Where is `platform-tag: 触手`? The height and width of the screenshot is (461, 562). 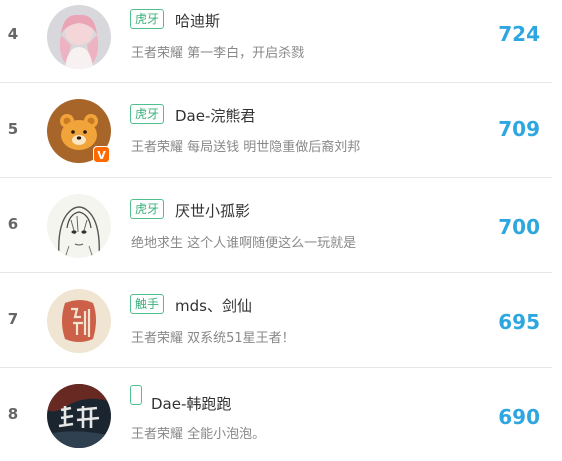 platform-tag: 触手 is located at coordinates (147, 304).